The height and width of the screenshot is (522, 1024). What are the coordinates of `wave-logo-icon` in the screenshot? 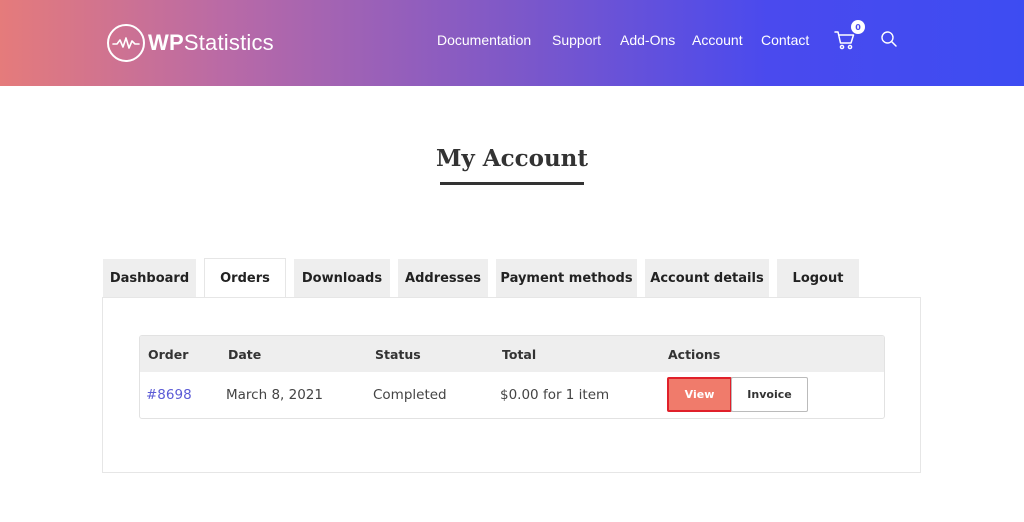 It's located at (126, 43).